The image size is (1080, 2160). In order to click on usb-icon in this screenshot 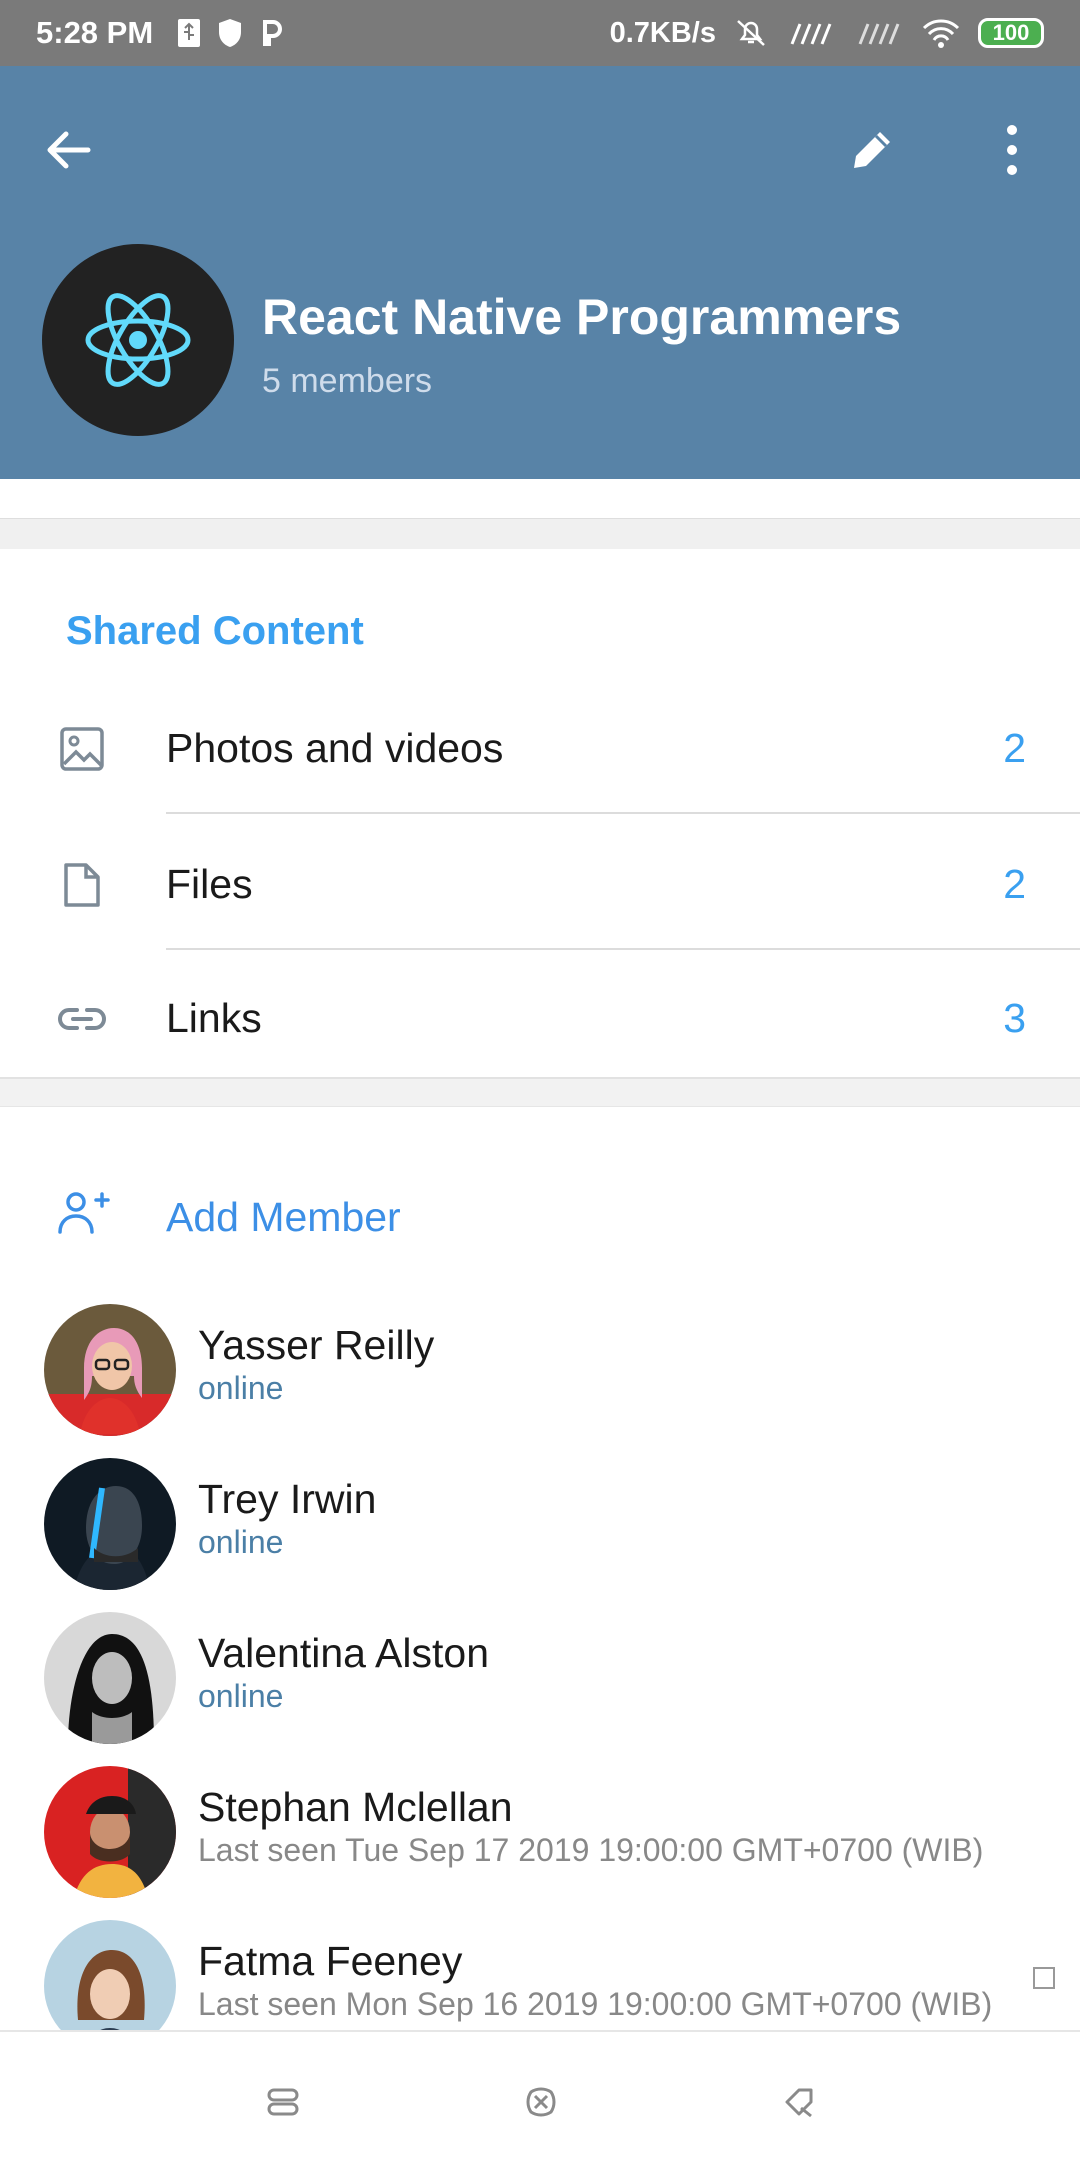, I will do `click(189, 33)`.